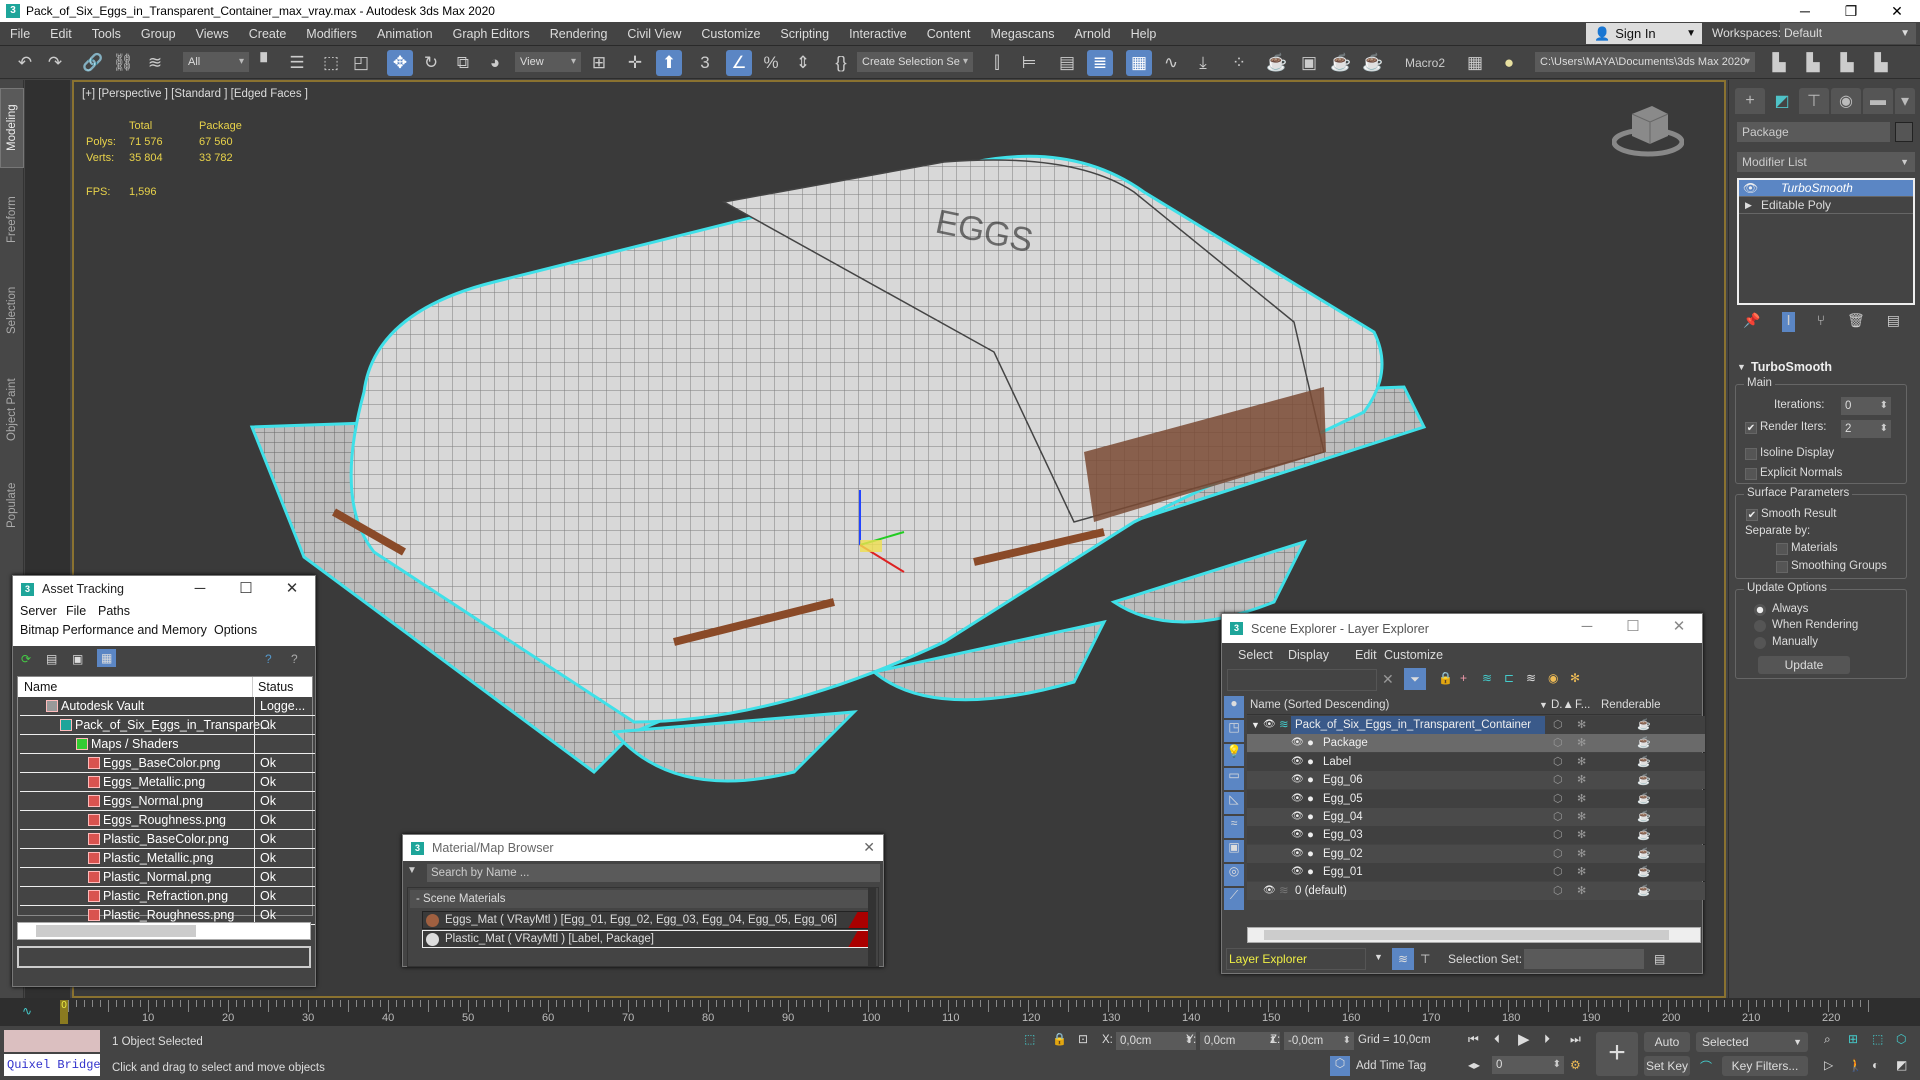  I want to click on walk-through-icon: 🚶, so click(1855, 1065).